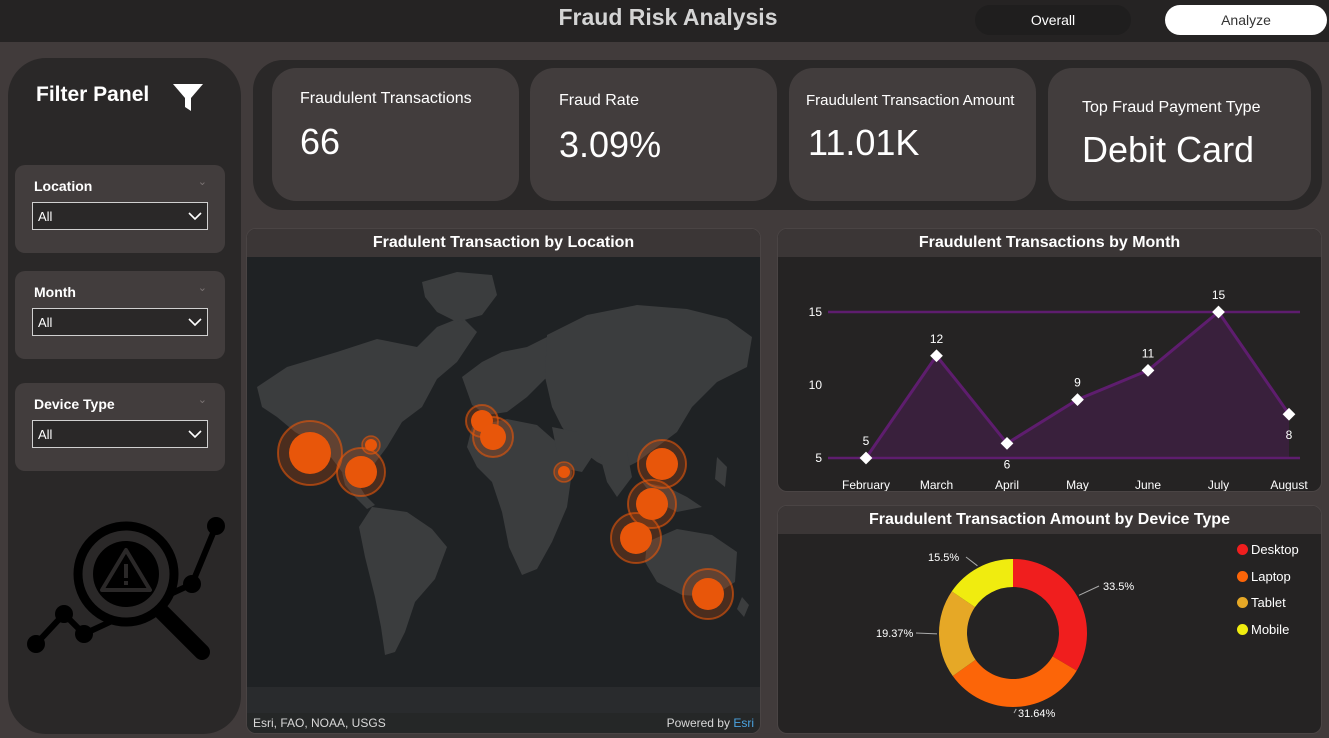 The width and height of the screenshot is (1329, 738). Describe the element at coordinates (1049, 243) in the screenshot. I see `line-chart-title: Fraudulent Transactions by Month` at that location.